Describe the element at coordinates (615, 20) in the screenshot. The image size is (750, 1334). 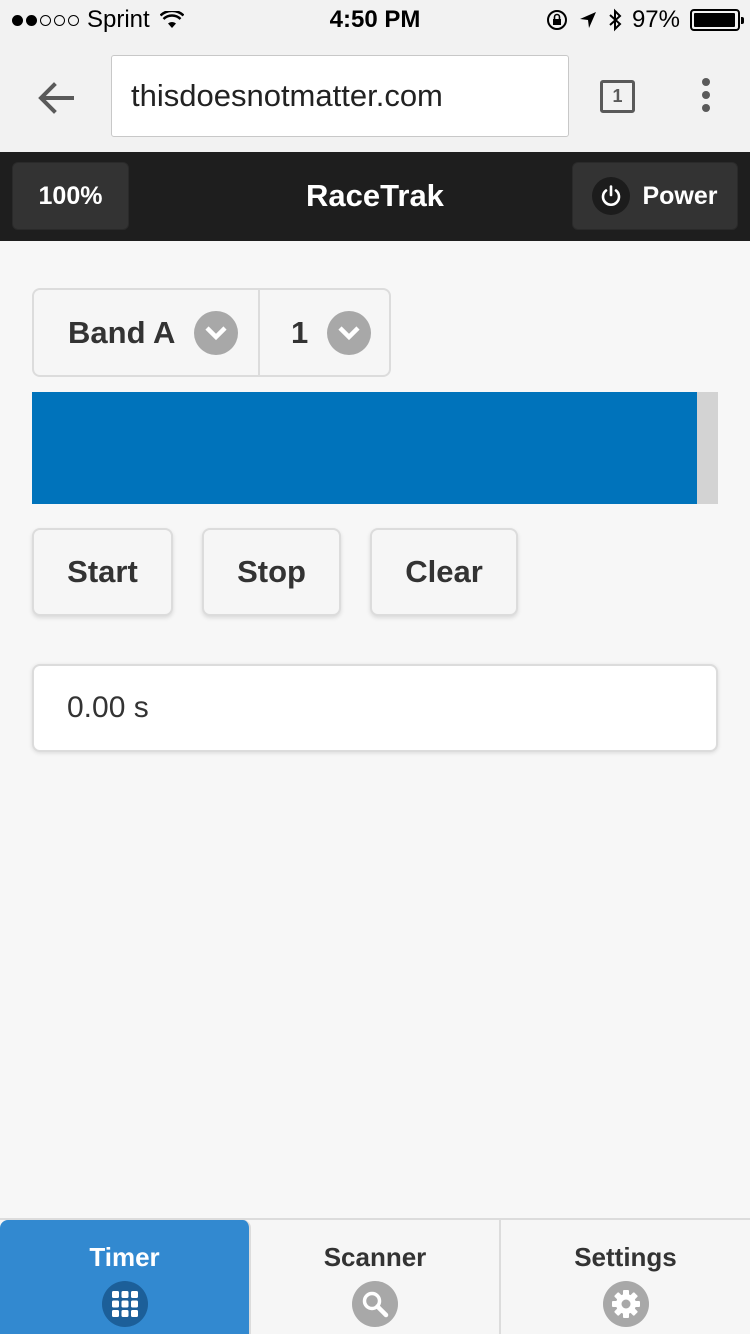
I see `bluetooth-icon` at that location.